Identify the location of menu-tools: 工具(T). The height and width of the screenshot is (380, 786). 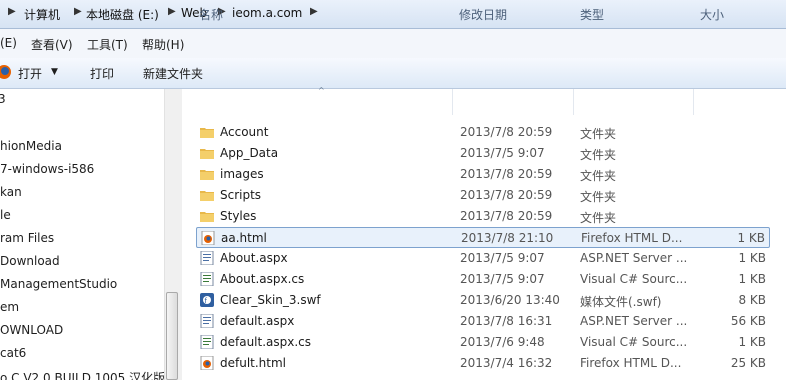
(107, 44).